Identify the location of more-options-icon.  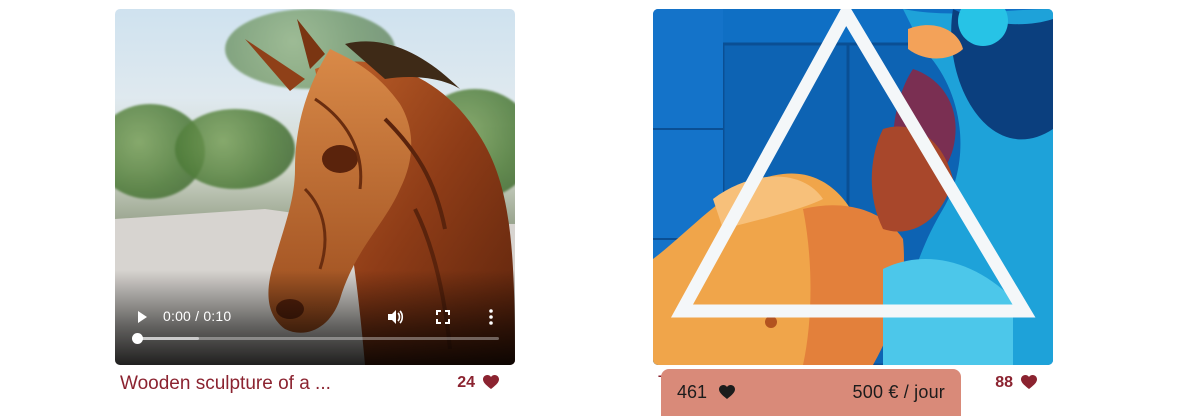
(491, 317).